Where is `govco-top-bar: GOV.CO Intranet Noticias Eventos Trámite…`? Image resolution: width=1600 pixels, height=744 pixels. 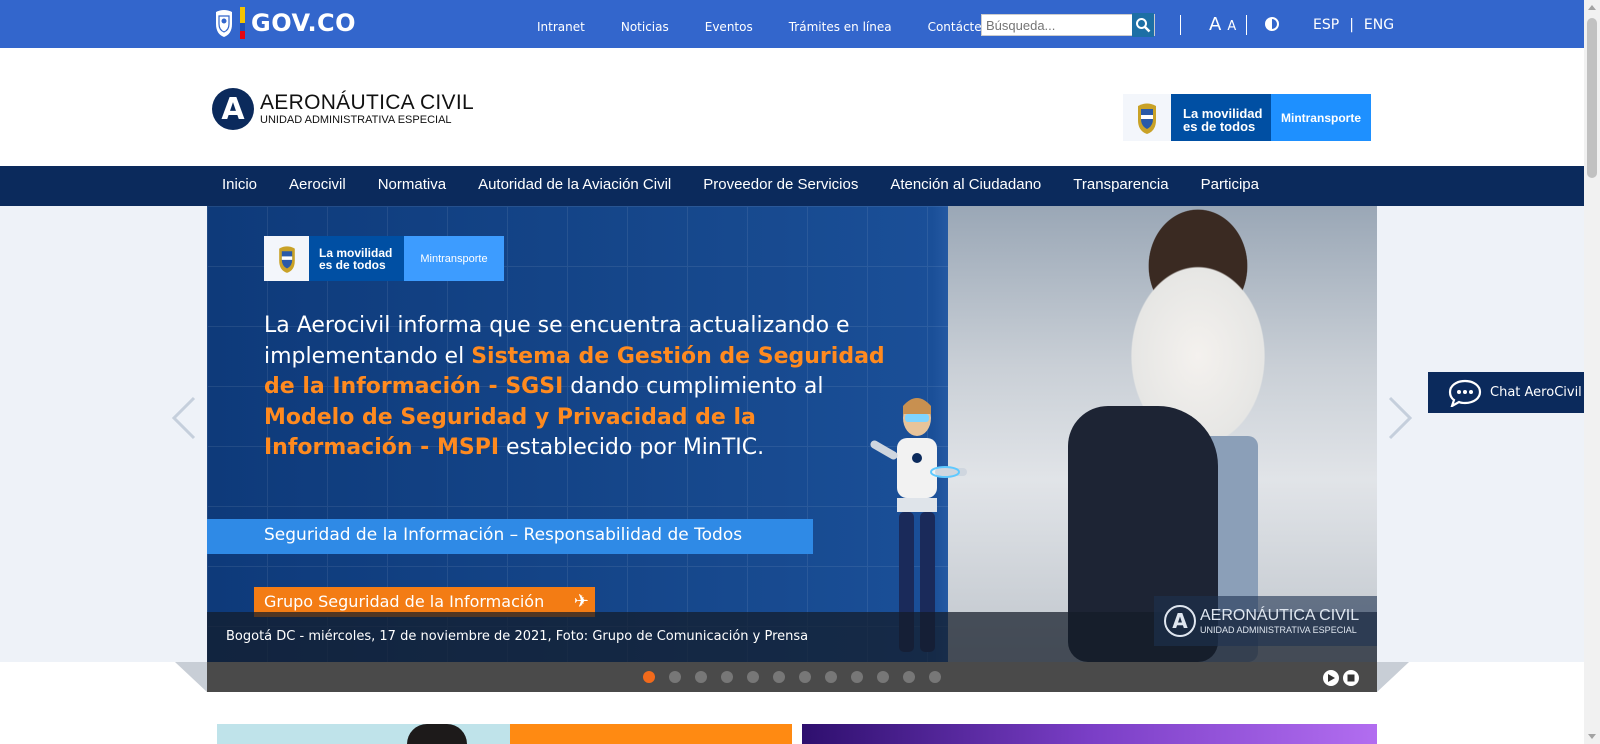
govco-top-bar: GOV.CO Intranet Noticias Eventos Trámite… is located at coordinates (792, 24).